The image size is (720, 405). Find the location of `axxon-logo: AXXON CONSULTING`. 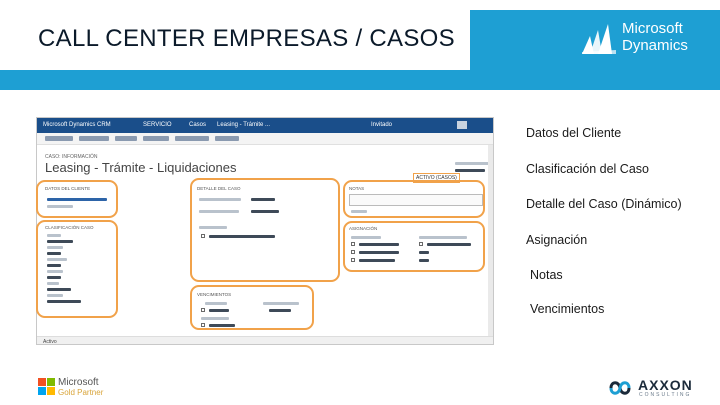

axxon-logo: AXXON CONSULTING is located at coordinates (658, 388).